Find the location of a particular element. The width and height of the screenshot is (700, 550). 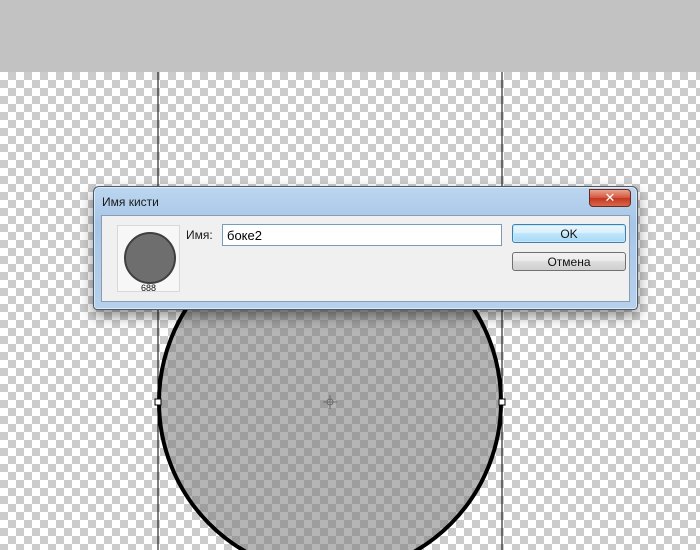

workspace-top-area is located at coordinates (350, 36).